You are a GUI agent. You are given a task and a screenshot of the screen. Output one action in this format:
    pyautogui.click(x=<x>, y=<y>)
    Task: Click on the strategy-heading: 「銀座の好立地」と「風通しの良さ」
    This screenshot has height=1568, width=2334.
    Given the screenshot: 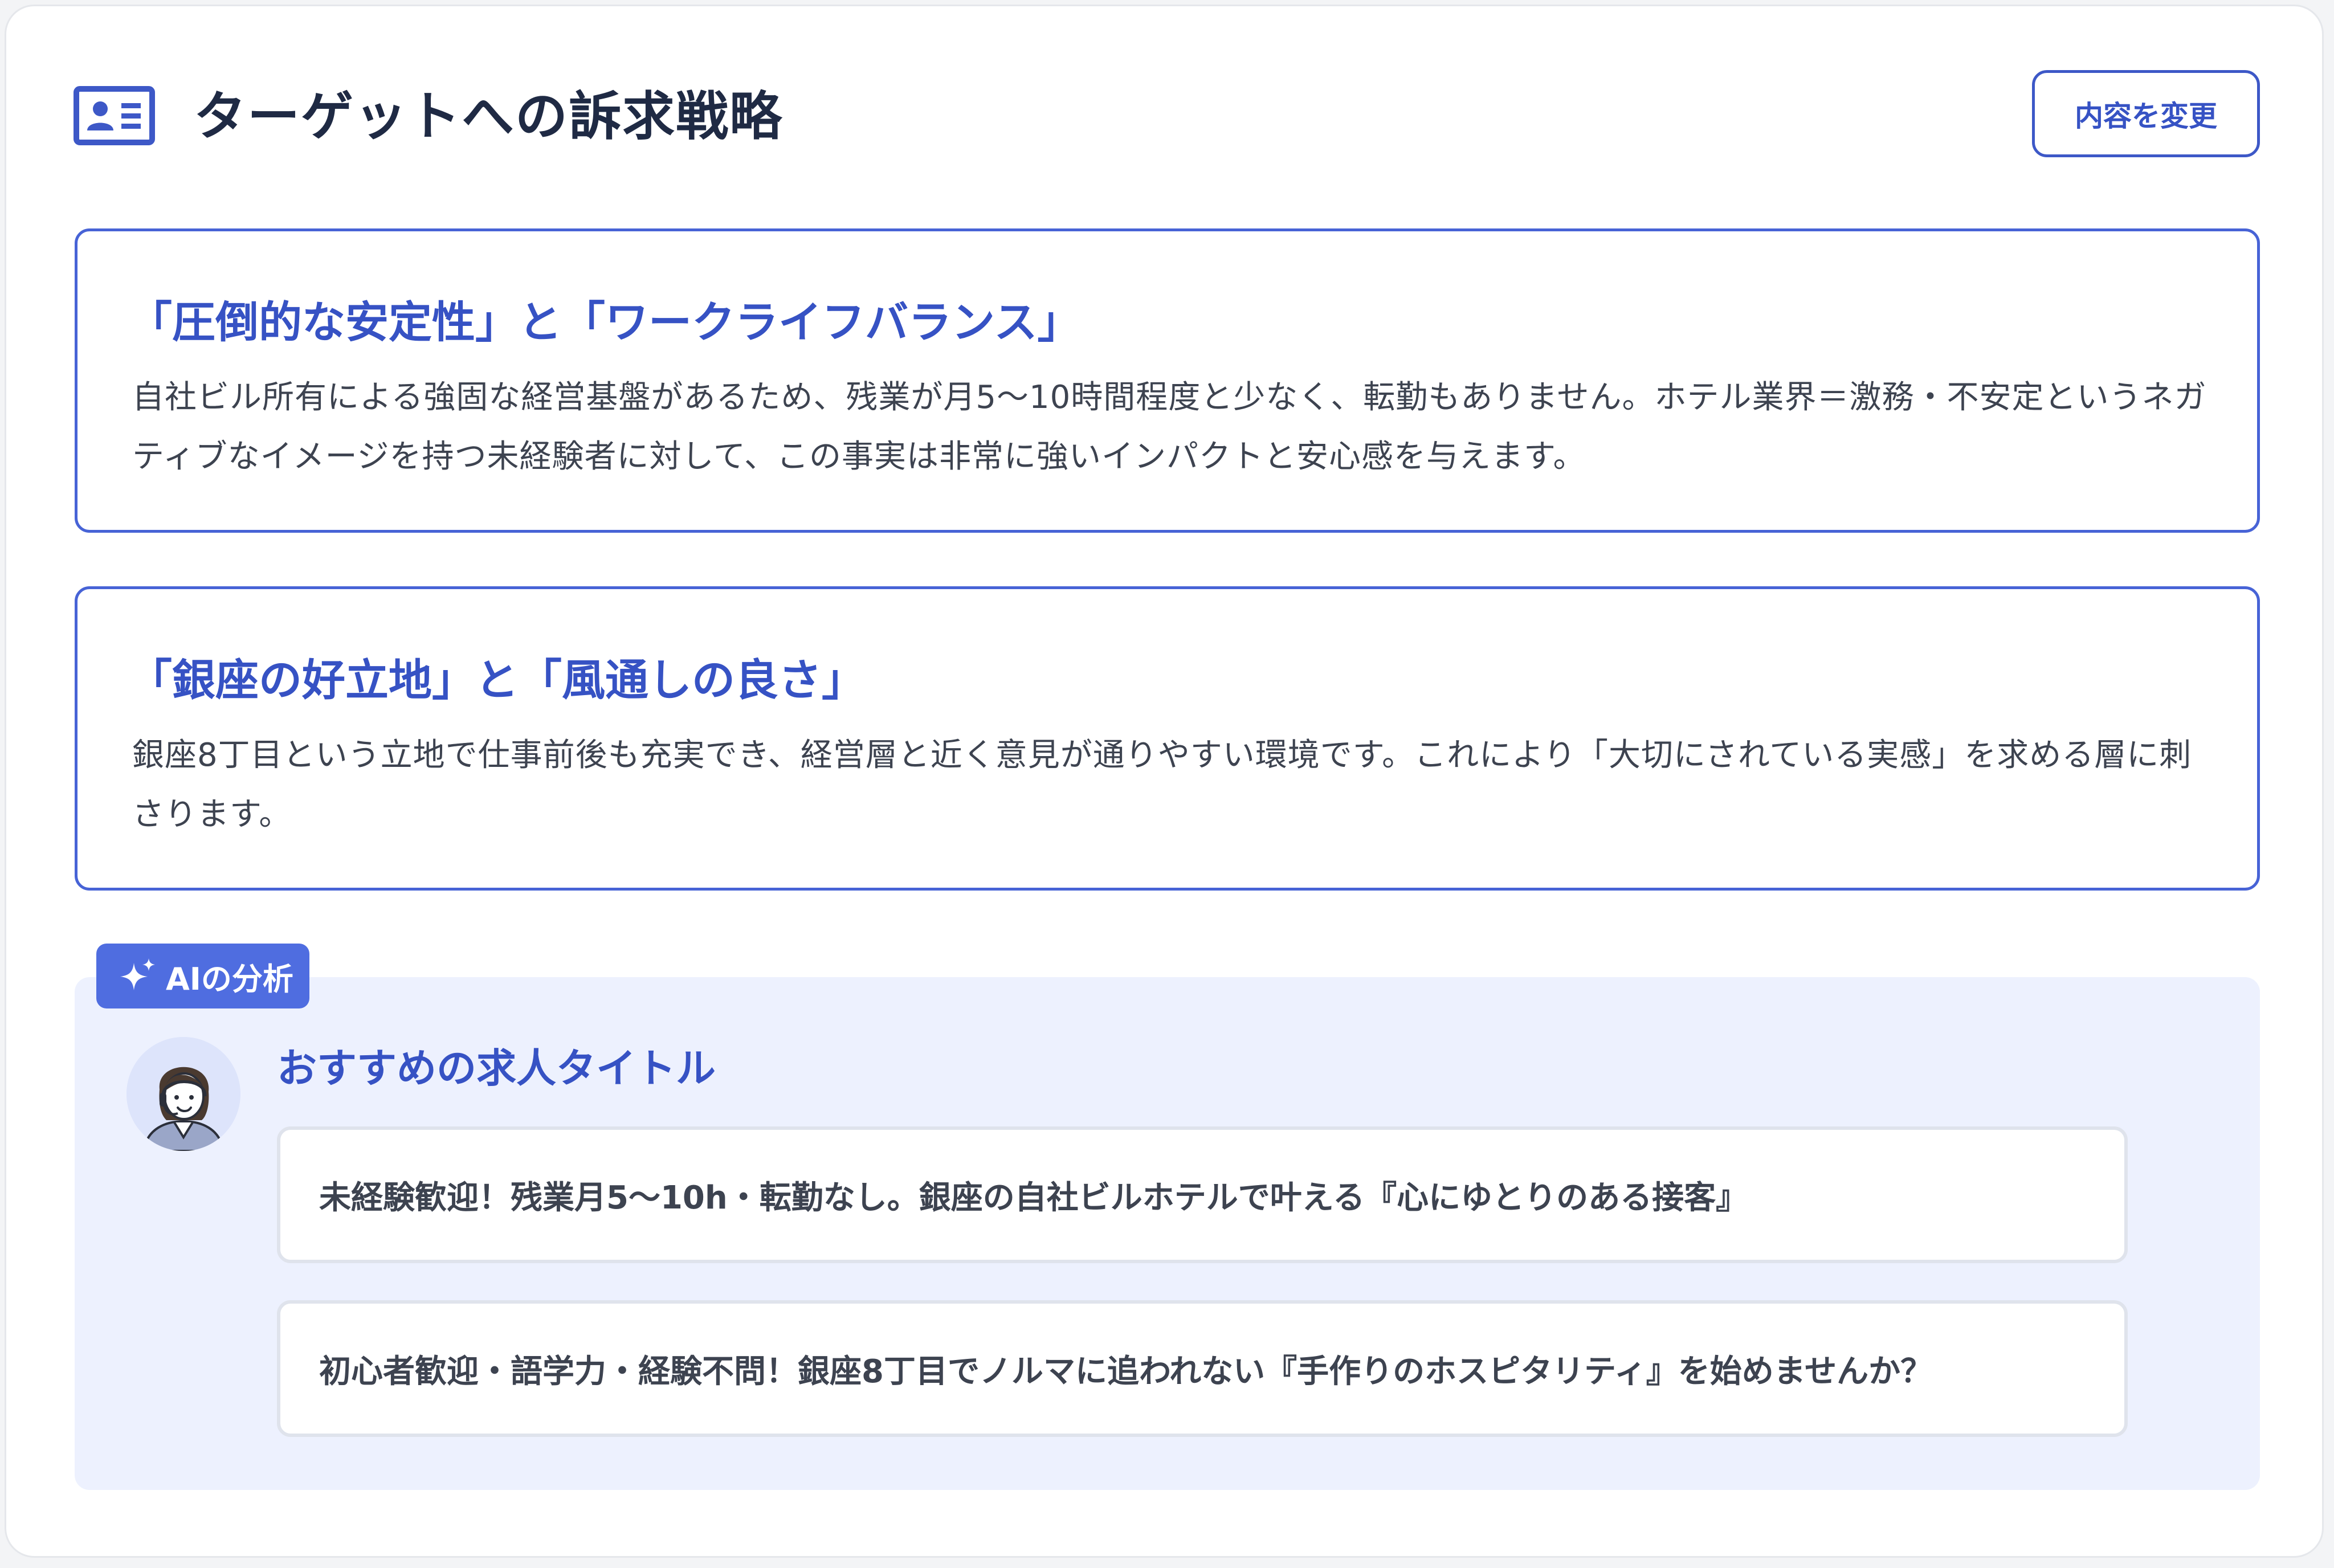 What is the action you would take?
    pyautogui.click(x=497, y=680)
    